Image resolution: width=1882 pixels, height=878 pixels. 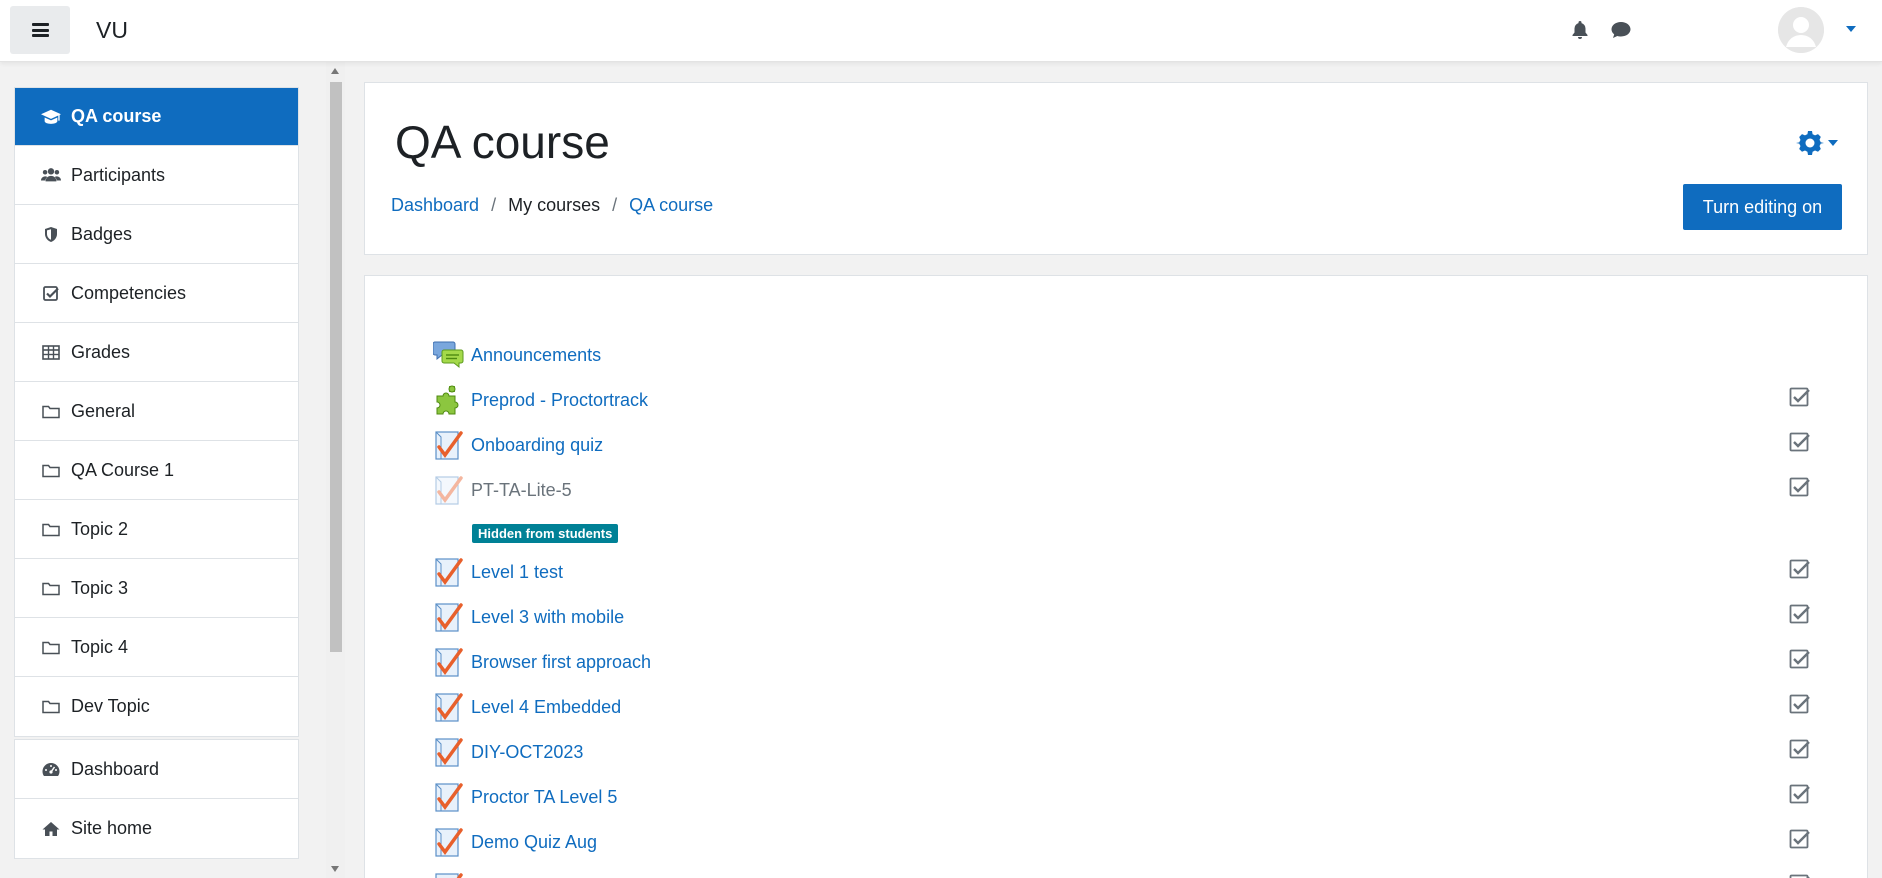 I want to click on sidebar-item-topic-4: Topic 4, so click(x=156, y=647).